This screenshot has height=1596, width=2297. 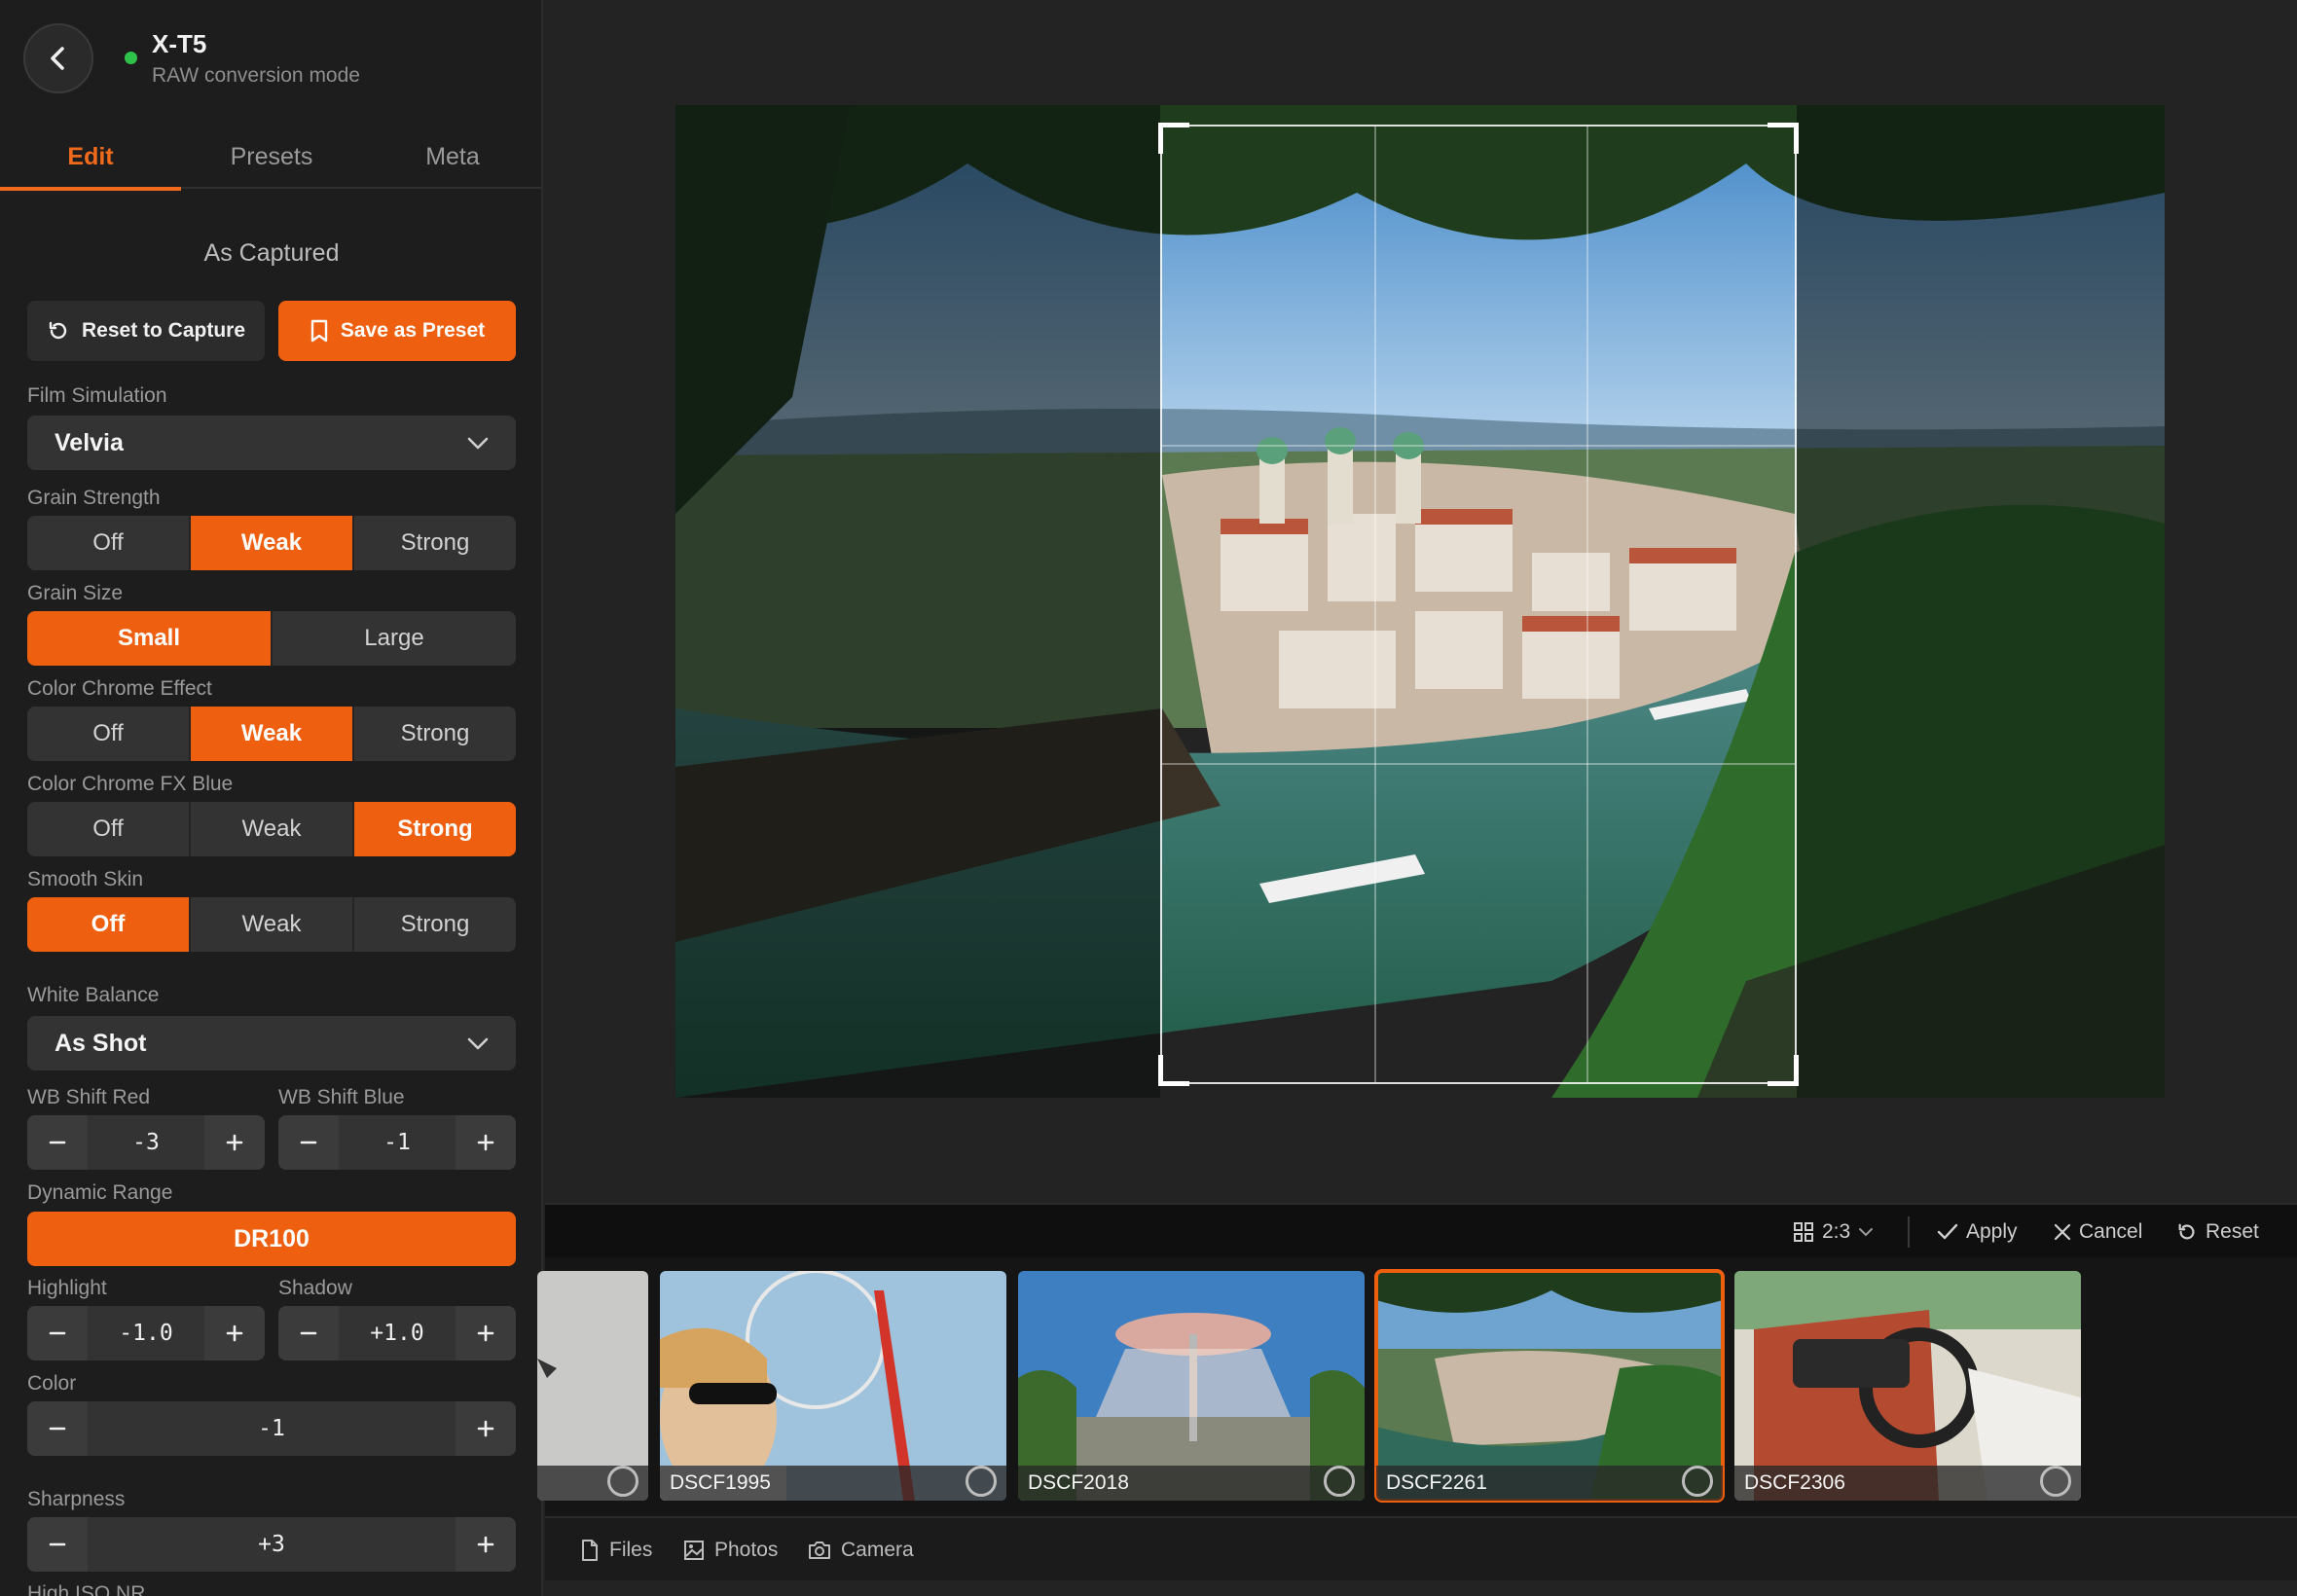 I want to click on reset-to-capture-button: Reset to Capture, so click(x=146, y=331).